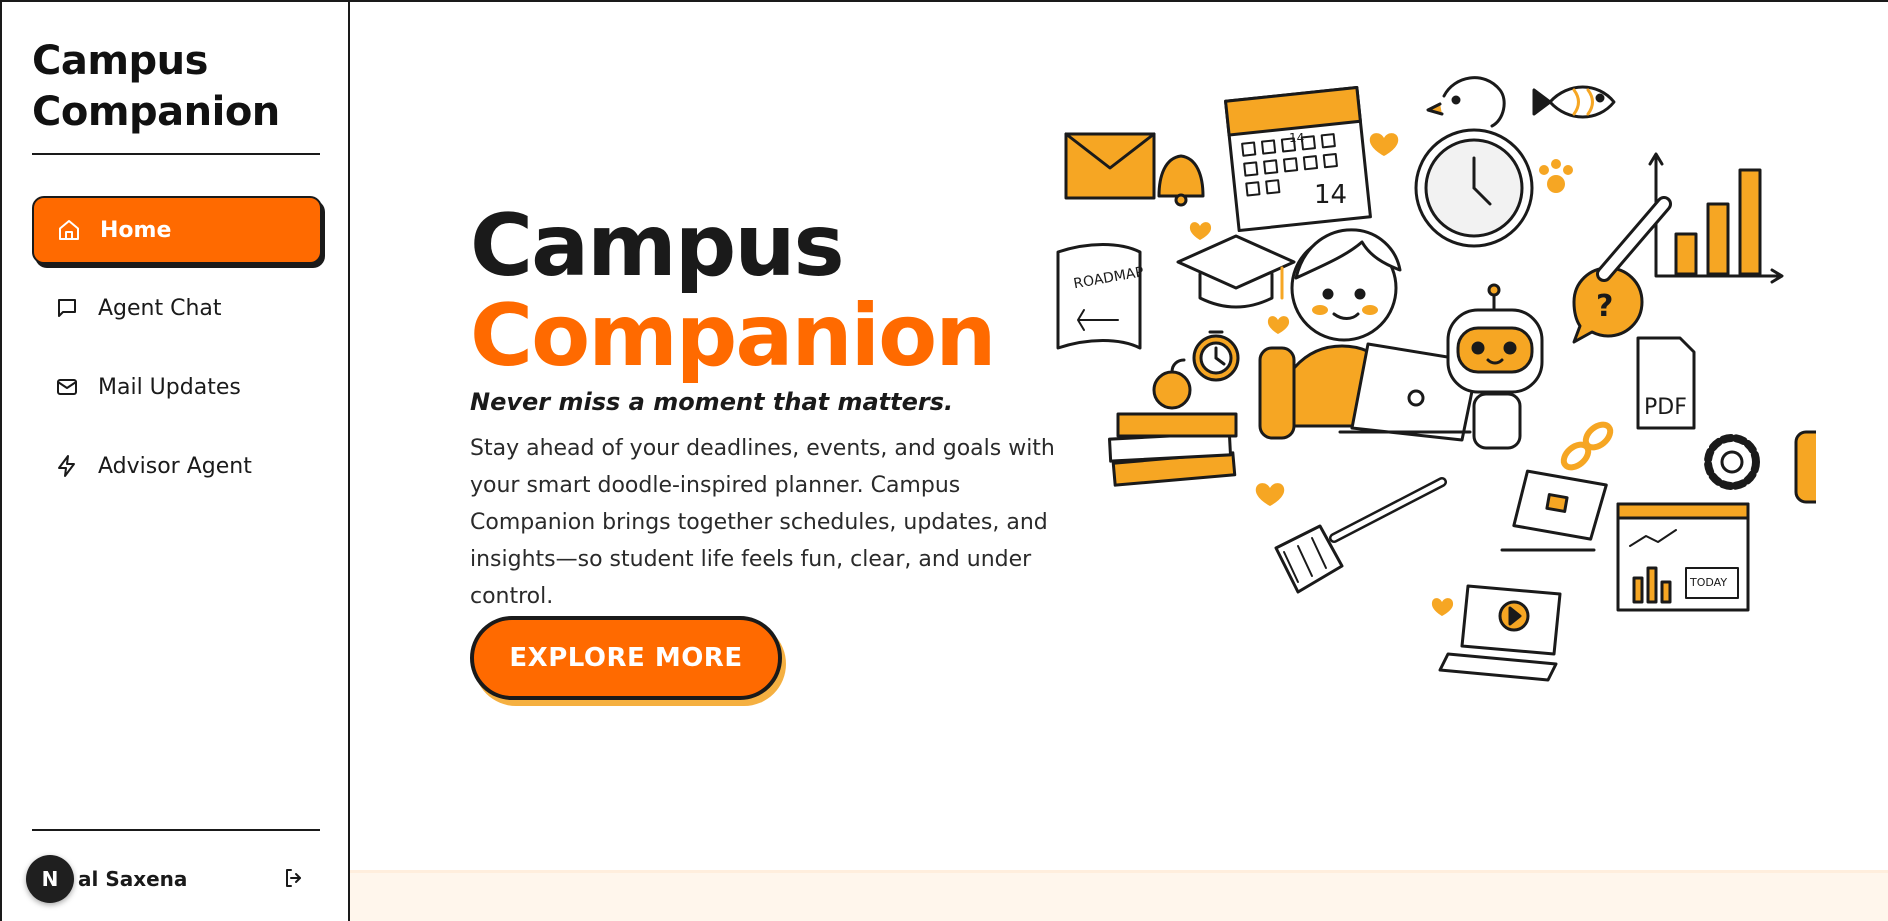  Describe the element at coordinates (169, 387) in the screenshot. I see `sidebar-item-label: Mail Updates` at that location.